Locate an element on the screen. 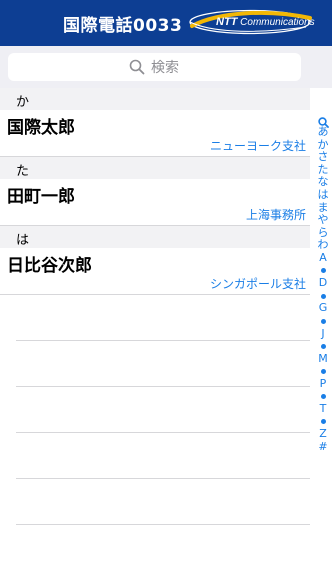  index-item: J is located at coordinates (322, 334).